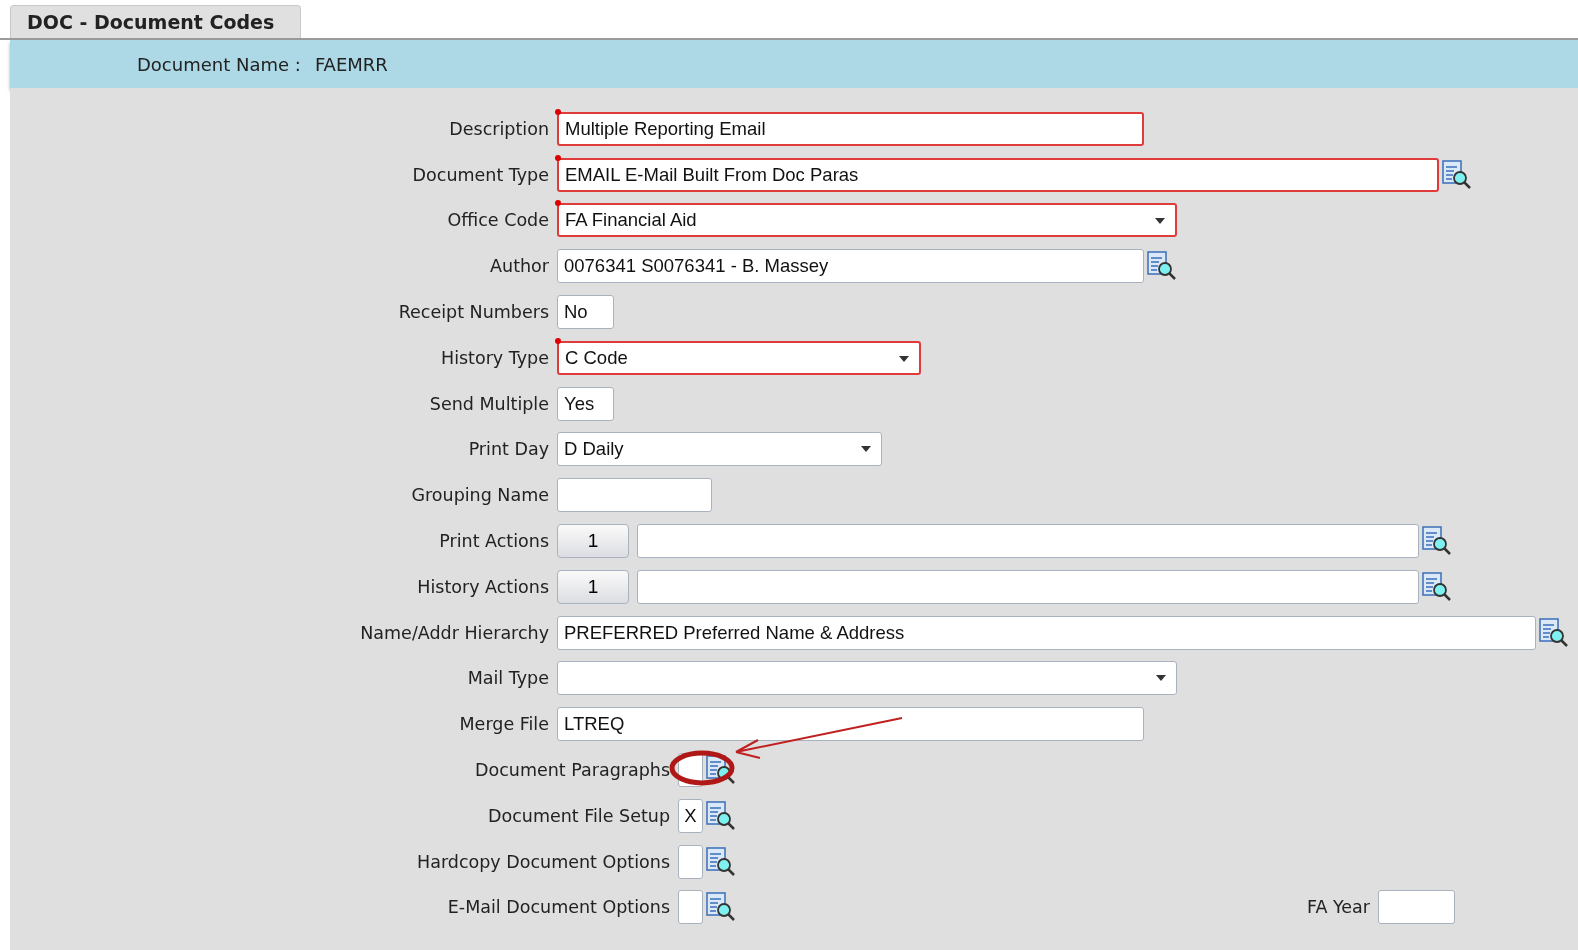 Image resolution: width=1578 pixels, height=950 pixels. Describe the element at coordinates (219, 64) in the screenshot. I see `field-label: Document Name :` at that location.